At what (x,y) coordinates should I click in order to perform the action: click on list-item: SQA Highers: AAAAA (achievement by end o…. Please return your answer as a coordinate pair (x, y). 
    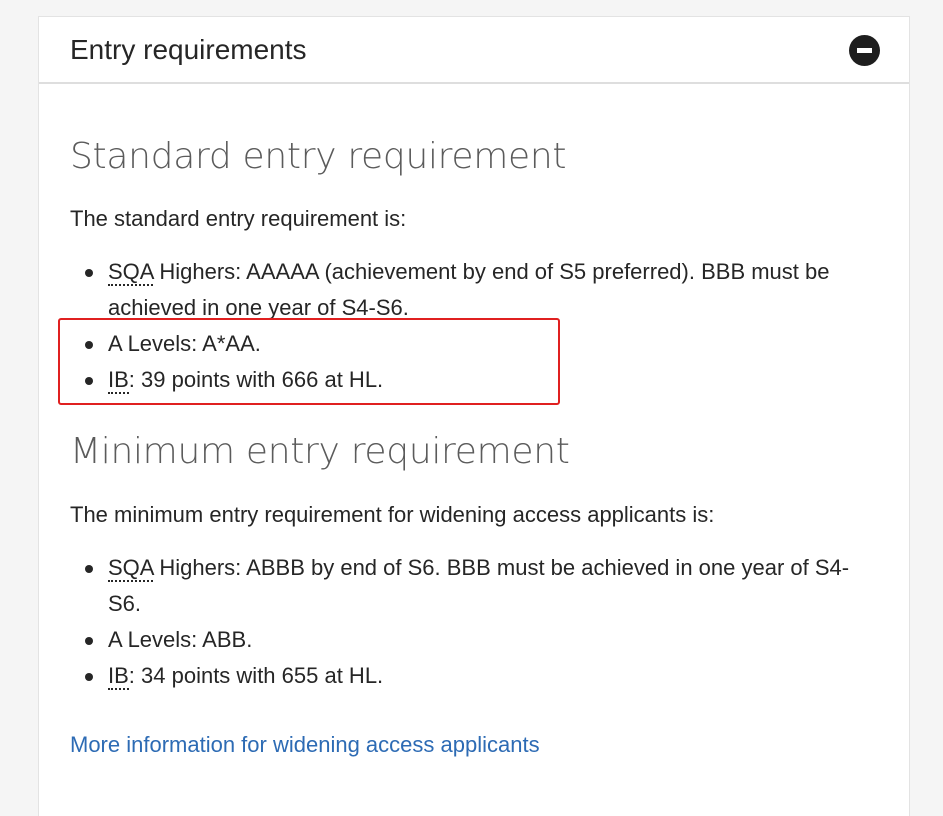
    Looking at the image, I should click on (482, 290).